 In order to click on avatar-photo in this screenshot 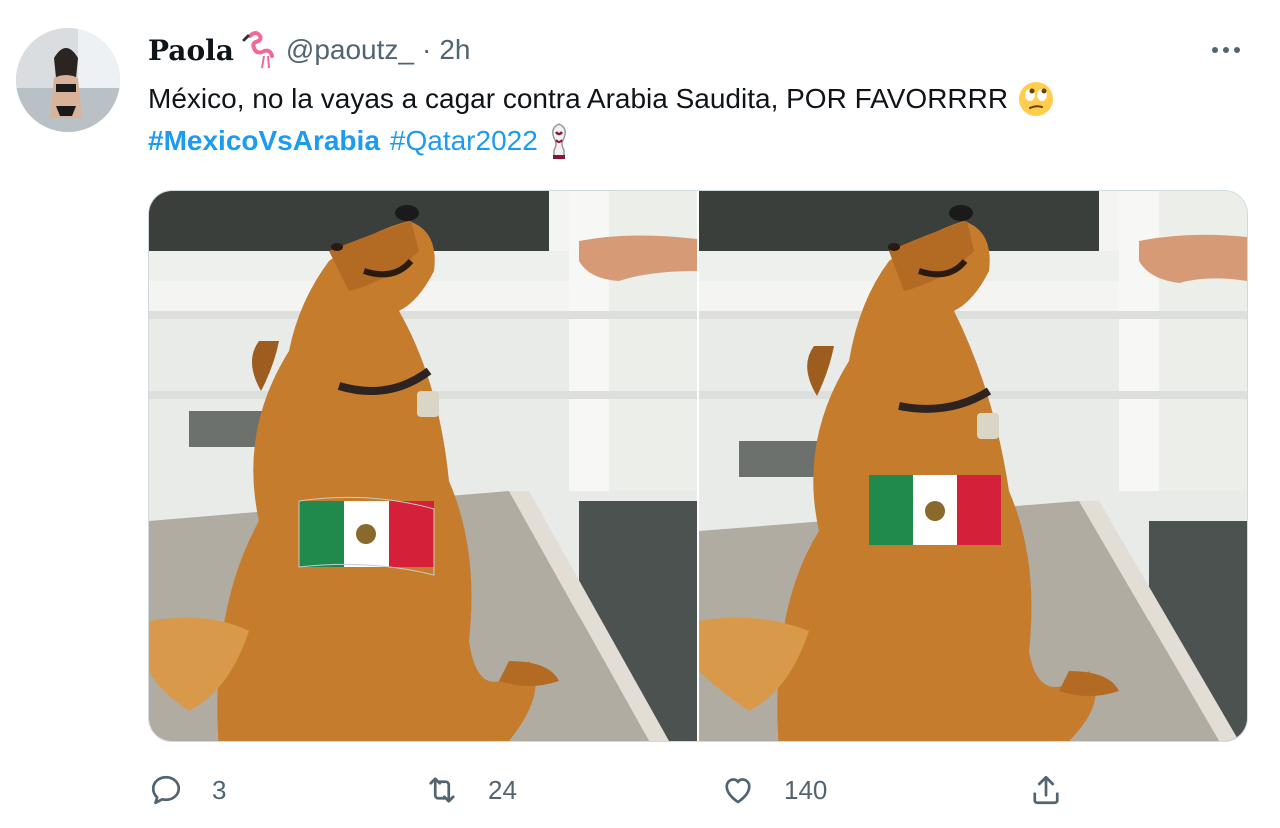, I will do `click(68, 80)`.